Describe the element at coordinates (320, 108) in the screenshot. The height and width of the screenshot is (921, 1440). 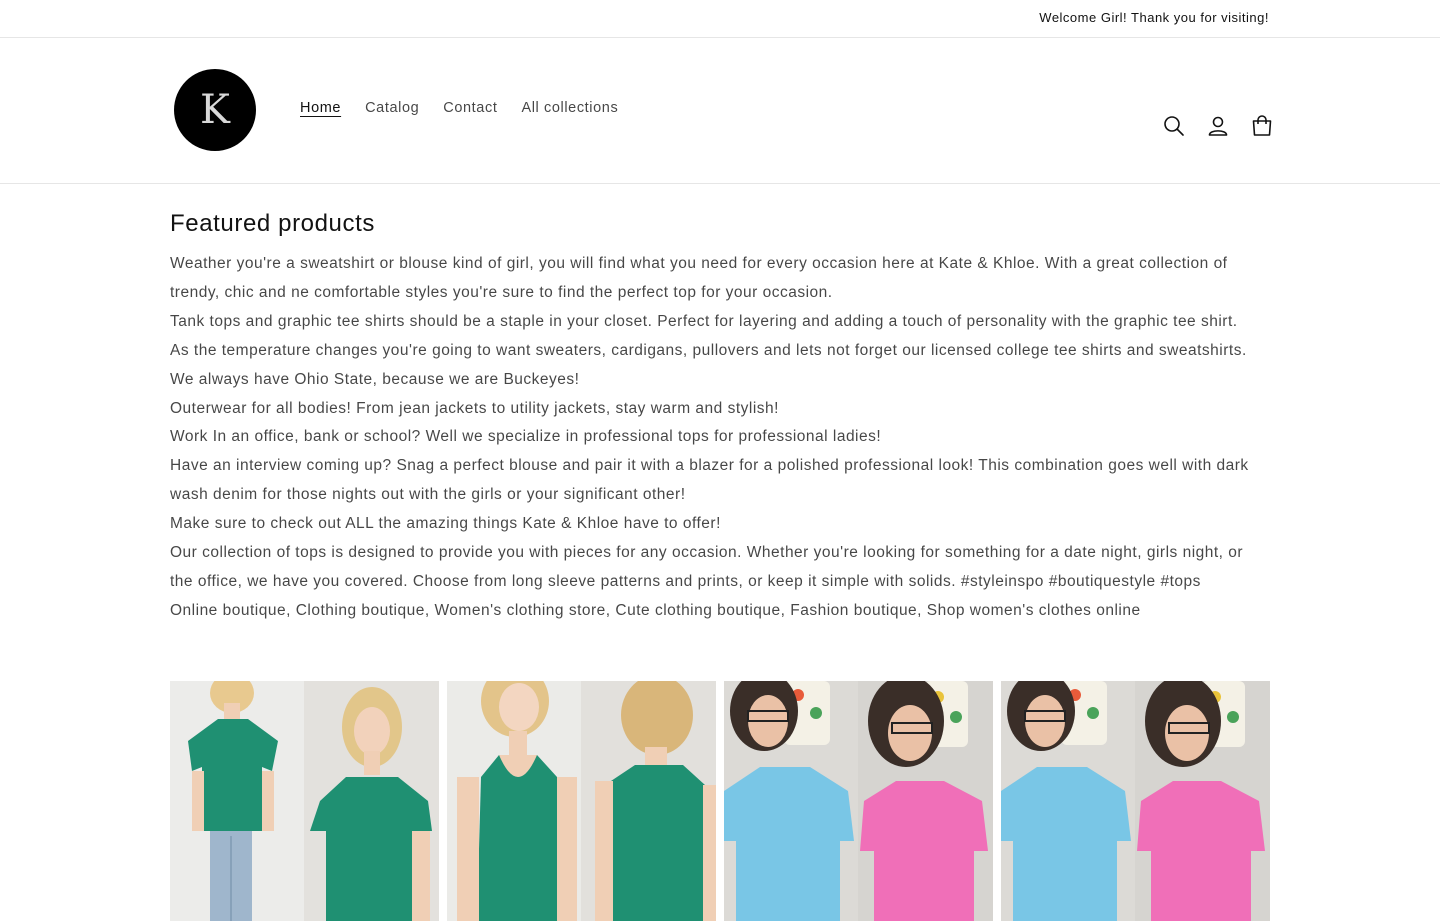
I see `nav-home: Home` at that location.